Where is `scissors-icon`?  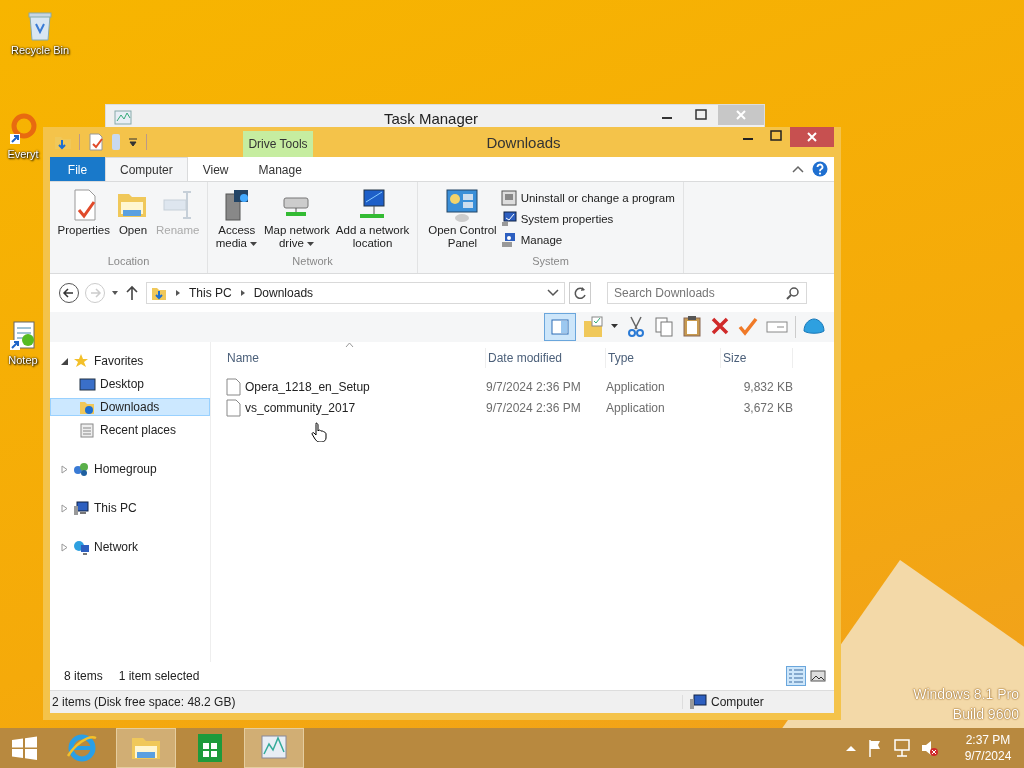
scissors-icon is located at coordinates (636, 327).